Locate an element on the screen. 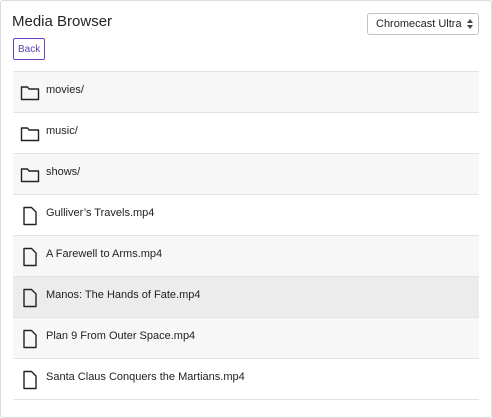 The image size is (492, 418). list-item: A Farewell to Arms.mp4 is located at coordinates (246, 256).